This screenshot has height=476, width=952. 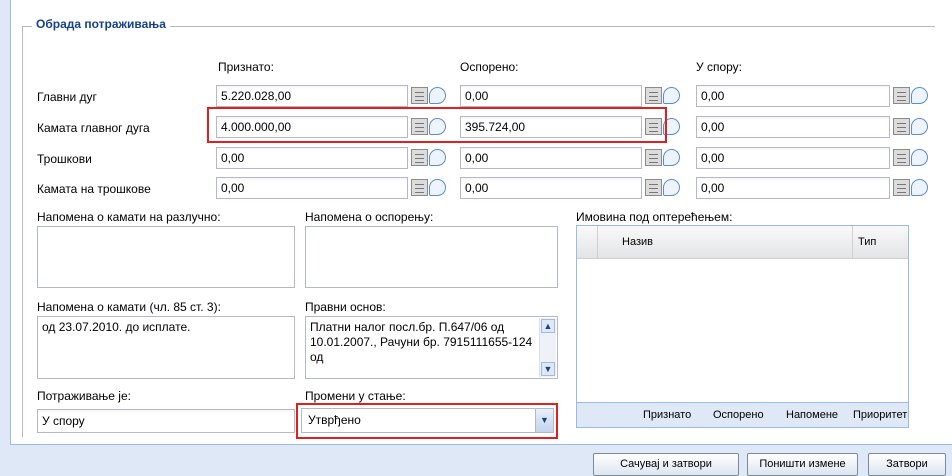 What do you see at coordinates (427, 421) in the screenshot?
I see `highlight-box-state` at bounding box center [427, 421].